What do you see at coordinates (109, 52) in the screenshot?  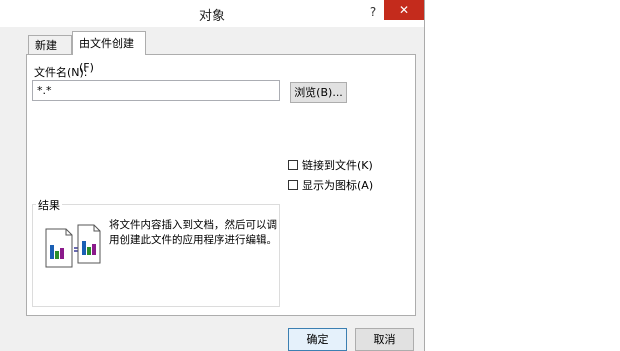 I see `tab-from-file: 由文件创建(F)` at bounding box center [109, 52].